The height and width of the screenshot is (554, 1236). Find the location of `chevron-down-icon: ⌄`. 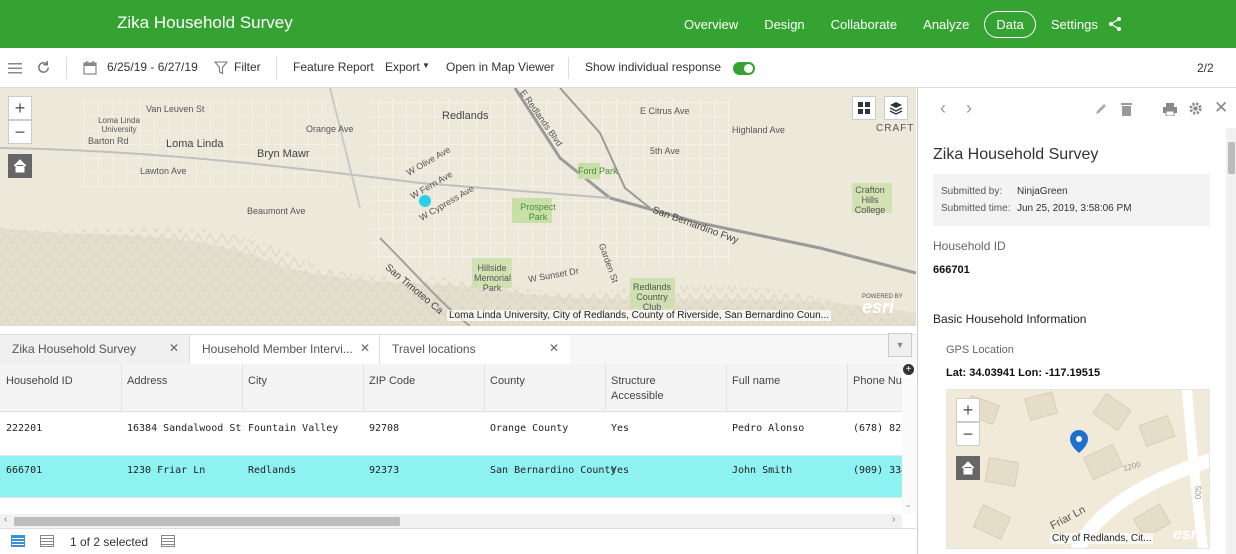

chevron-down-icon: ⌄ is located at coordinates (908, 504).